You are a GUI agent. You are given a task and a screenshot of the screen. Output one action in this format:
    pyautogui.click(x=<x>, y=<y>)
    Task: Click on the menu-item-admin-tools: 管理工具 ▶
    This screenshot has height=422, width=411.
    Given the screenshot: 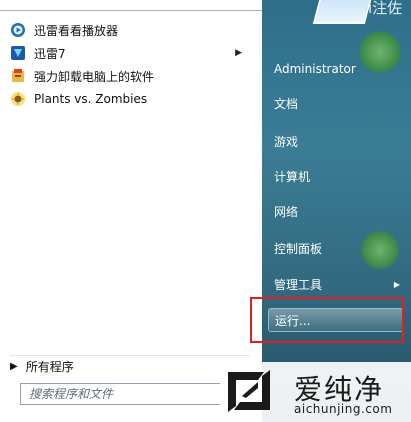 What is the action you would take?
    pyautogui.click(x=336, y=284)
    